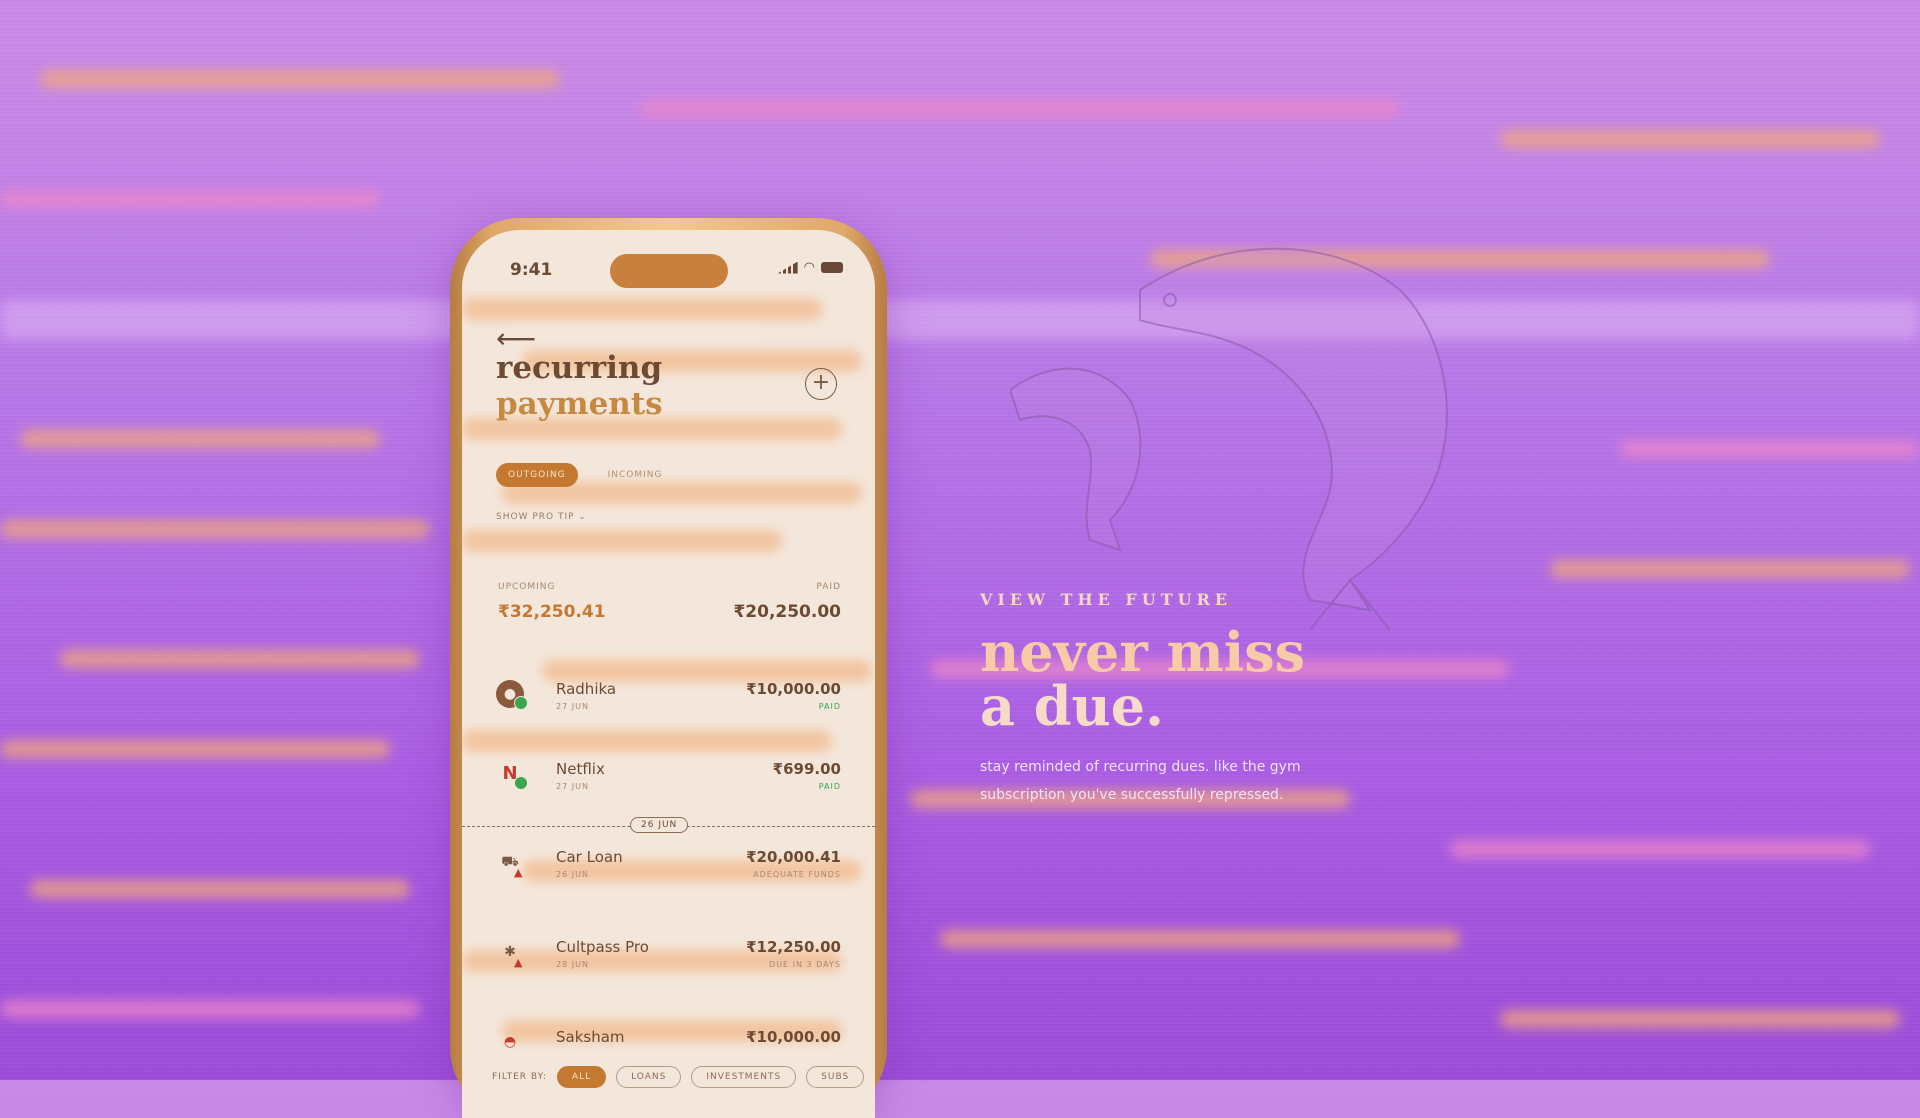 Image resolution: width=1920 pixels, height=1118 pixels. I want to click on avatar-icon: ◓, so click(510, 1042).